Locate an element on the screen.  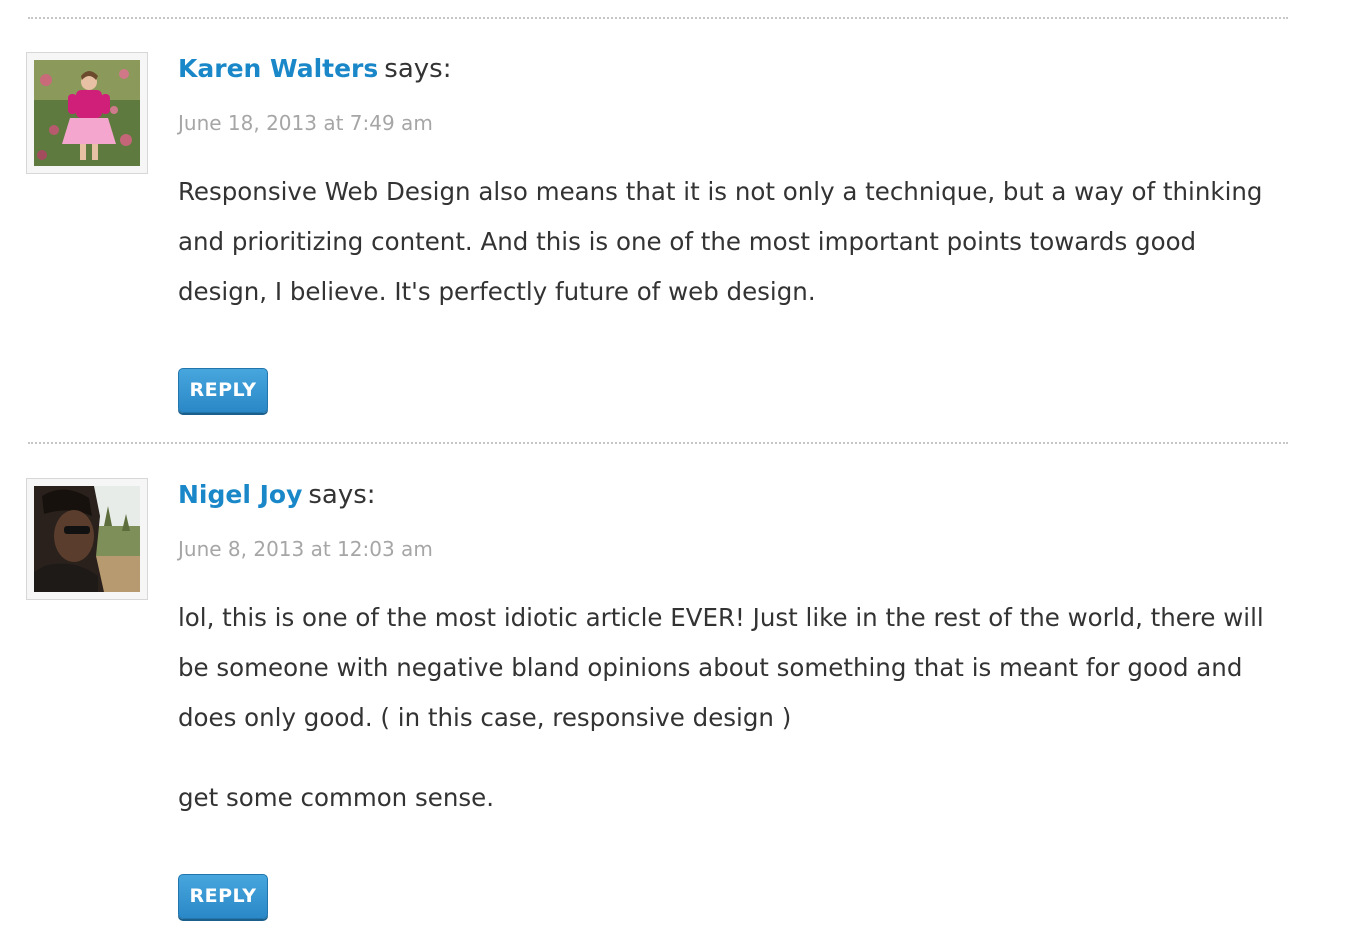
comment-date: June 18, 2013 at 7:49 am is located at coordinates (305, 123).